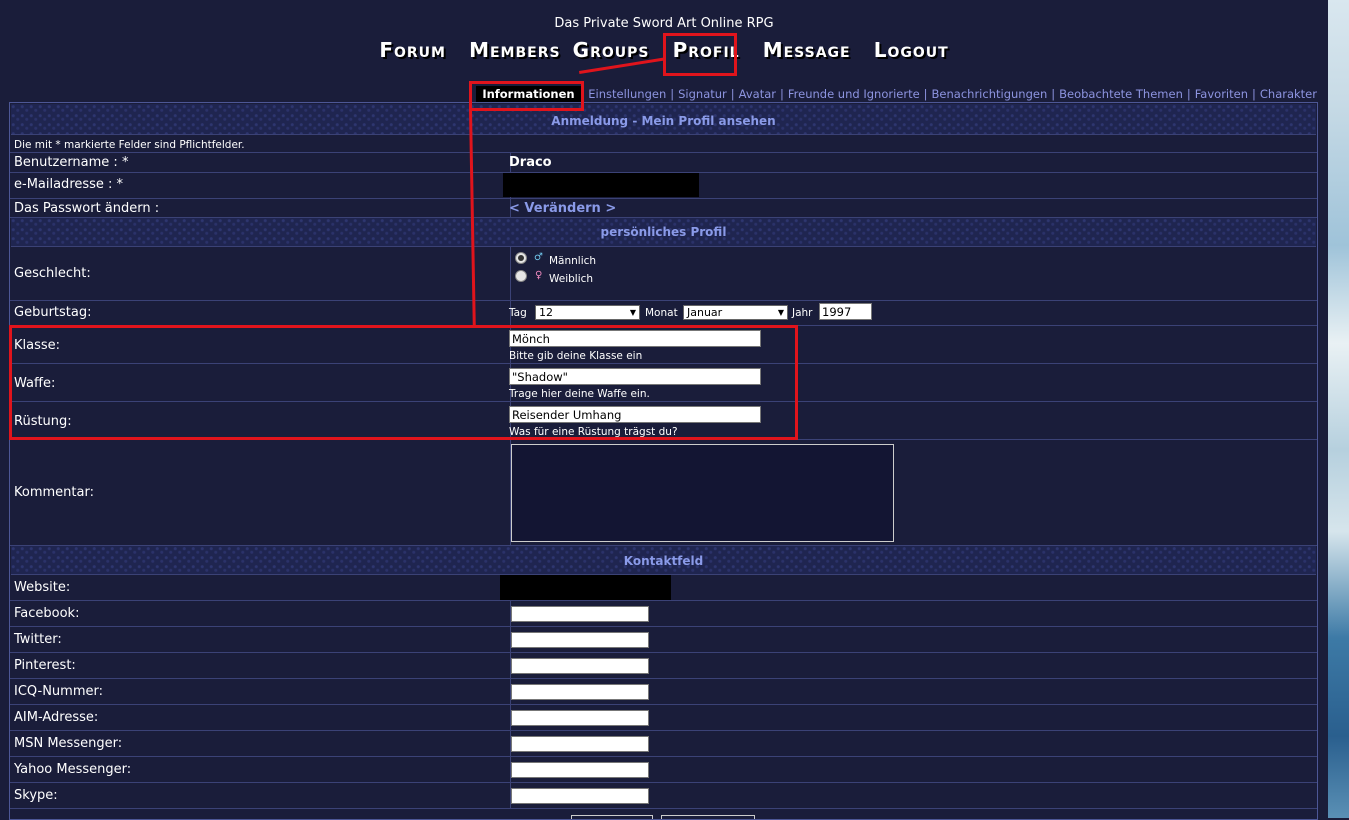 This screenshot has height=820, width=1349. I want to click on armor-input: Reisender Umhang, so click(635, 414).